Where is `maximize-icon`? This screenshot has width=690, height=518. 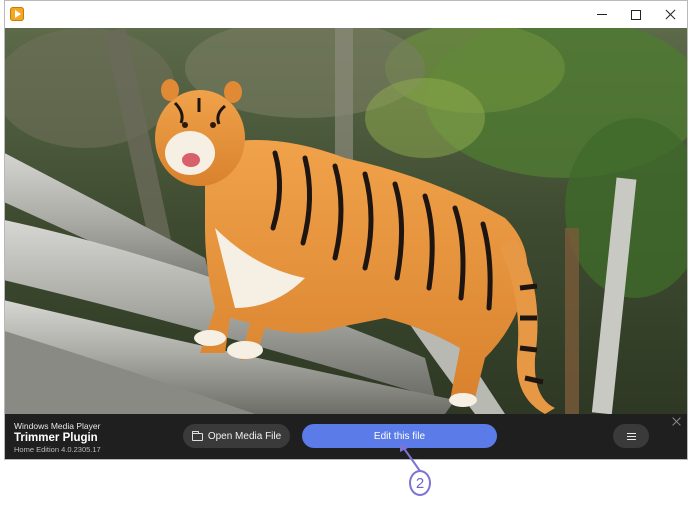
maximize-icon is located at coordinates (636, 14).